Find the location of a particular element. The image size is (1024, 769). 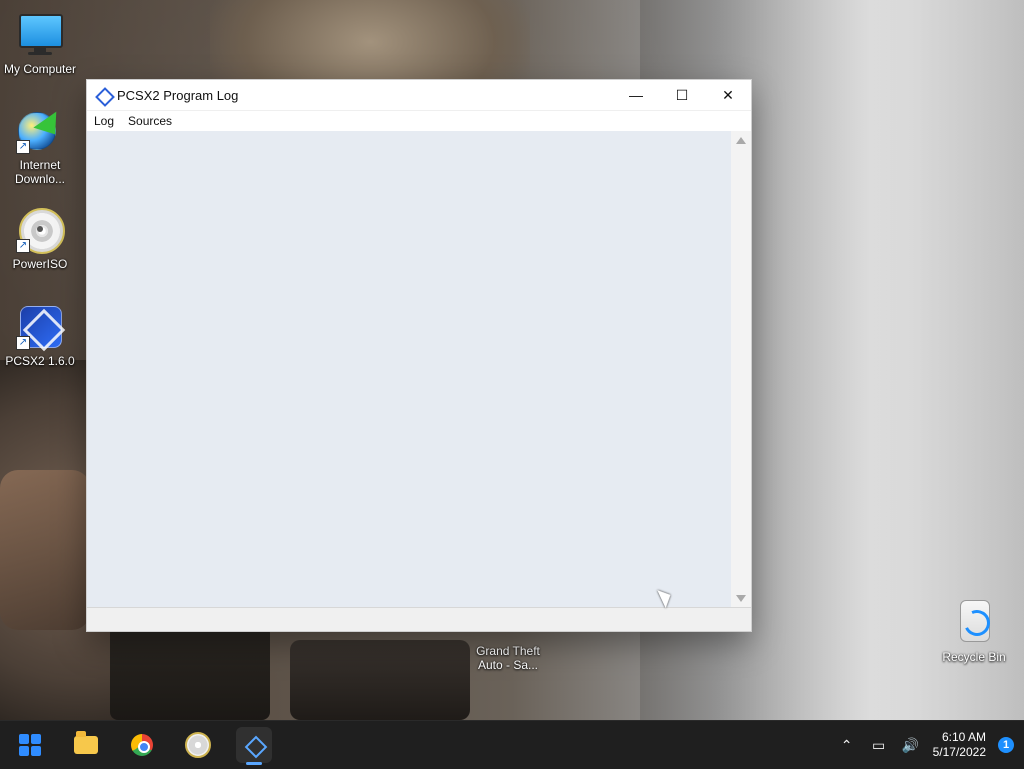

taskbar-pinned-apps is located at coordinates (142, 745).